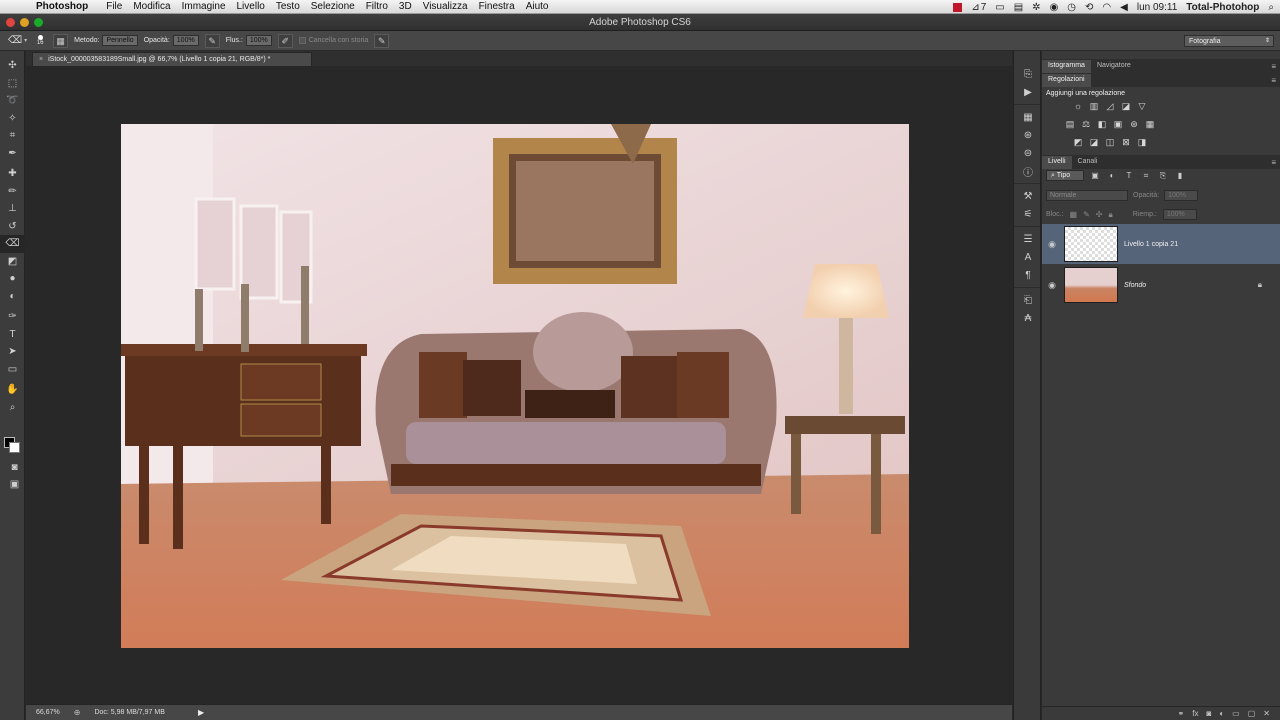 The image size is (1280, 720). Describe the element at coordinates (449, 6) in the screenshot. I see `menu-visualizza: Visualizza` at that location.